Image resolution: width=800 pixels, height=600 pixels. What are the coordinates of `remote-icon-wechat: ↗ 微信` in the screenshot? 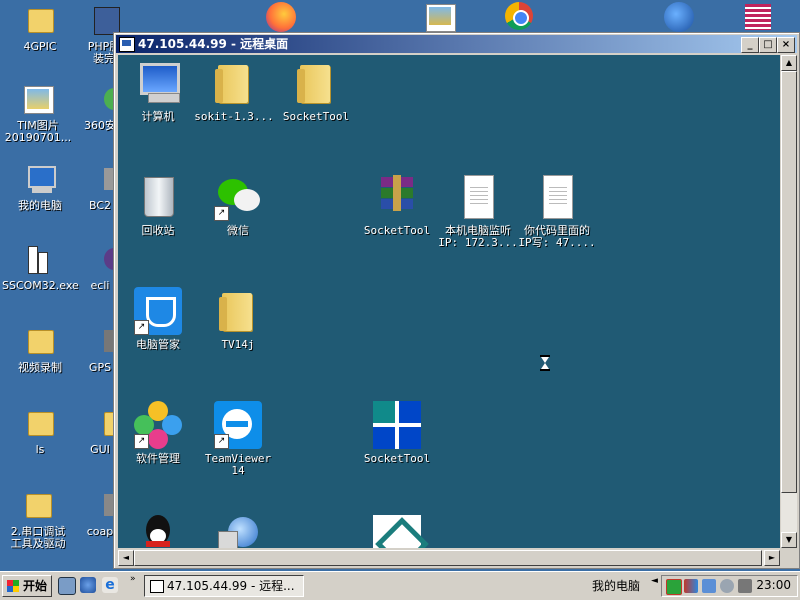 It's located at (238, 205).